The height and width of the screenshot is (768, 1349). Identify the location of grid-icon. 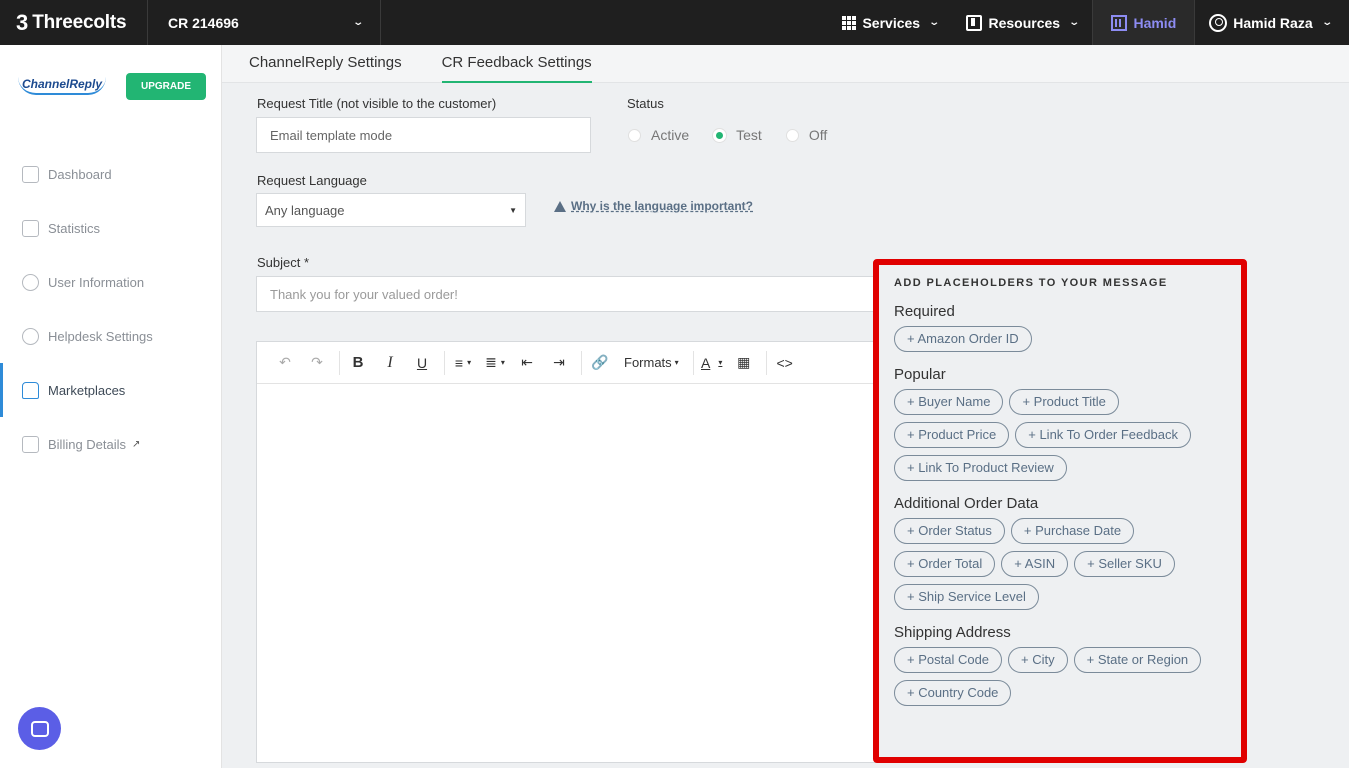
(849, 22).